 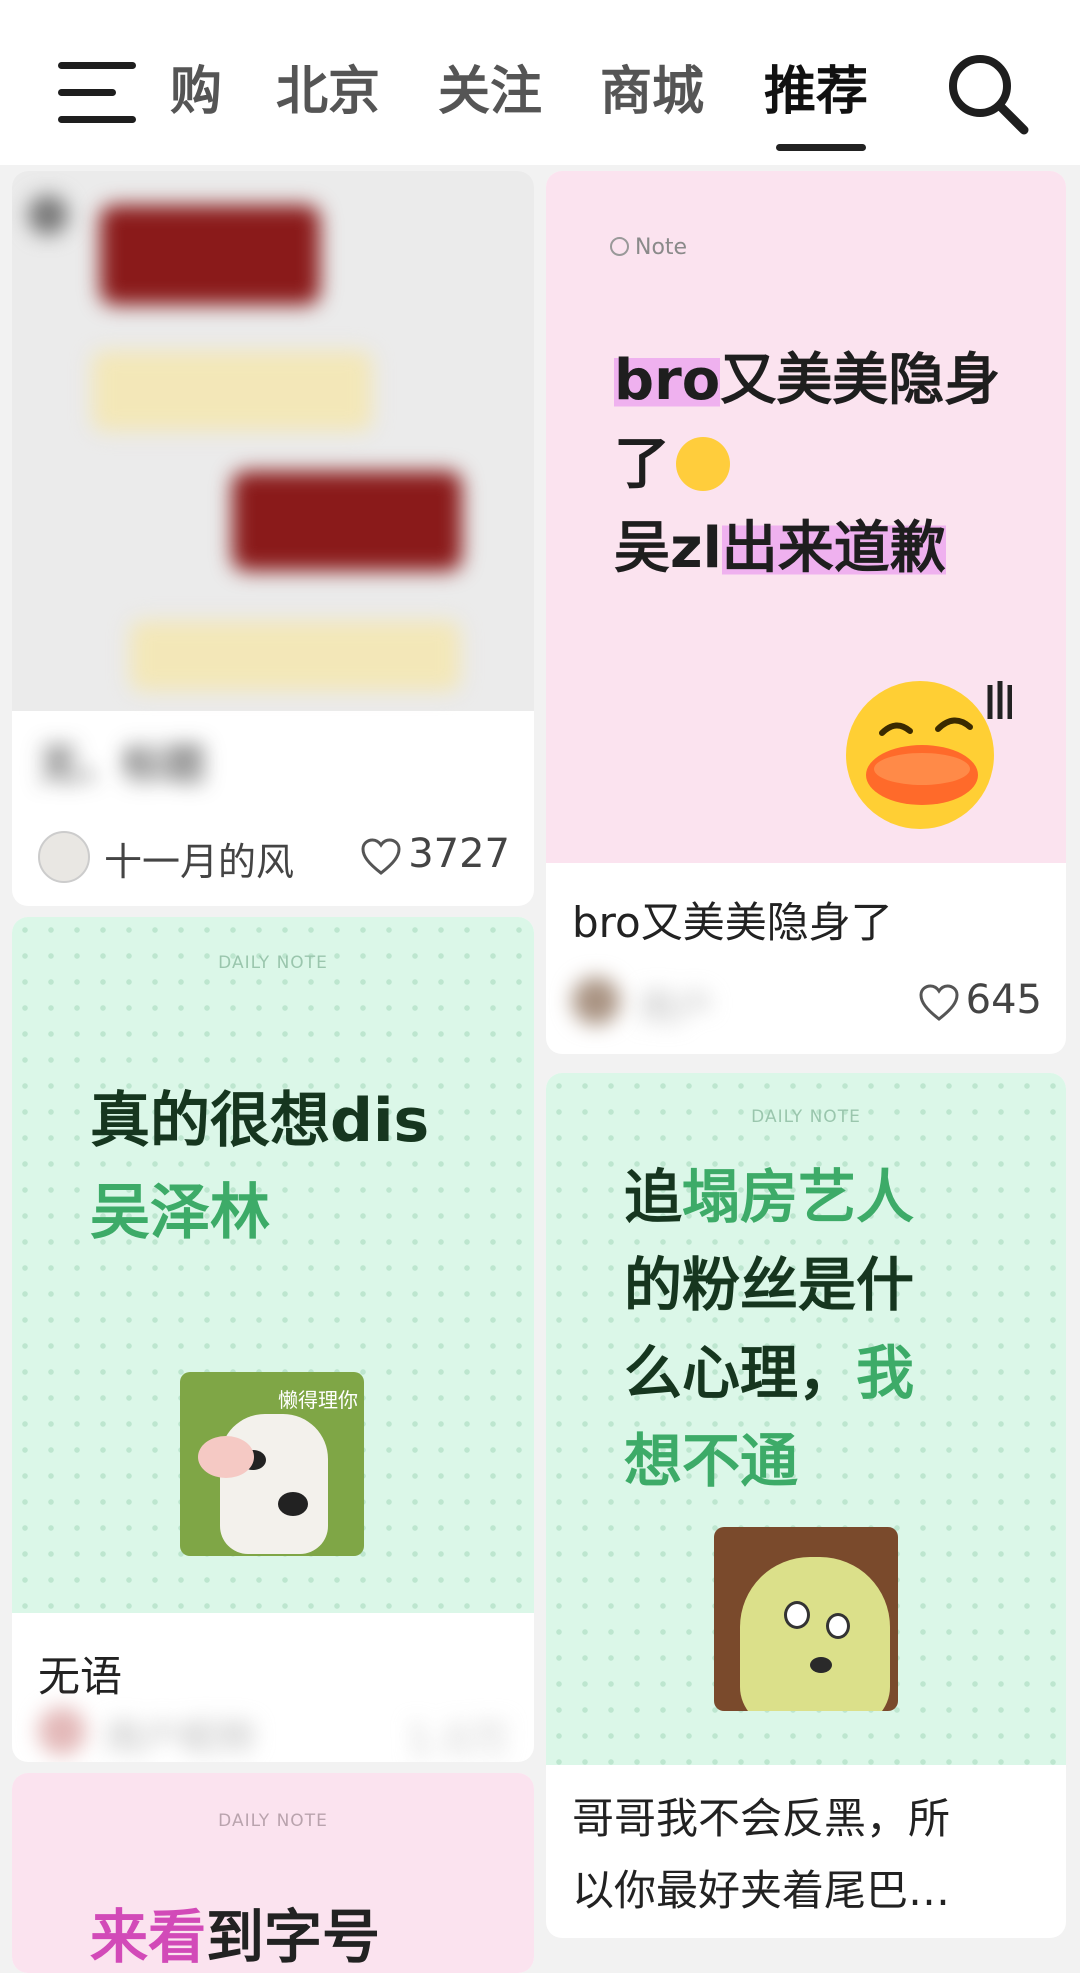 I want to click on crying-face-icon, so click(x=703, y=464).